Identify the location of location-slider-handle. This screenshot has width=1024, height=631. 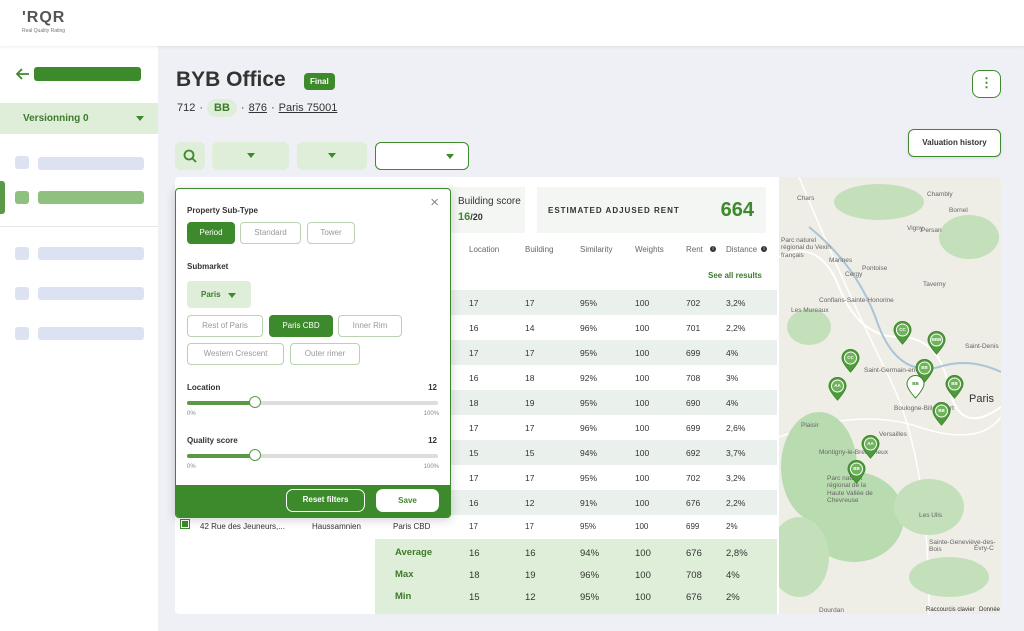
(254, 402).